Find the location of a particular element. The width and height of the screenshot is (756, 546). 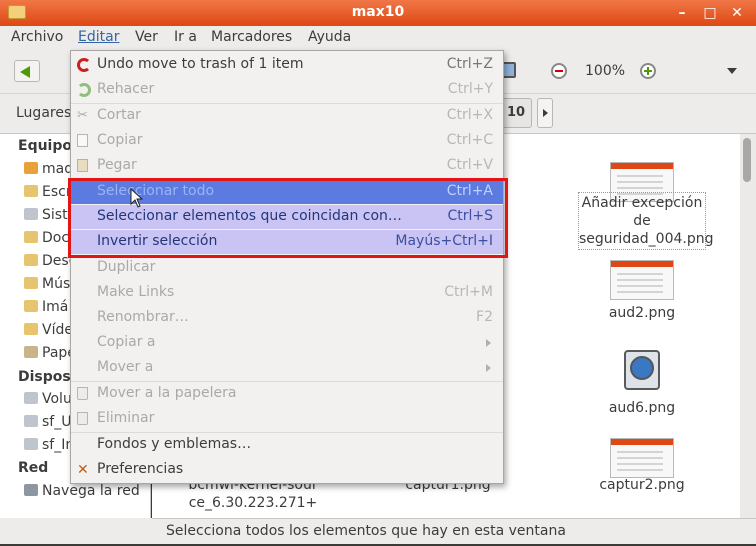

menu-item-copy-to: Copiar a is located at coordinates (287, 343).